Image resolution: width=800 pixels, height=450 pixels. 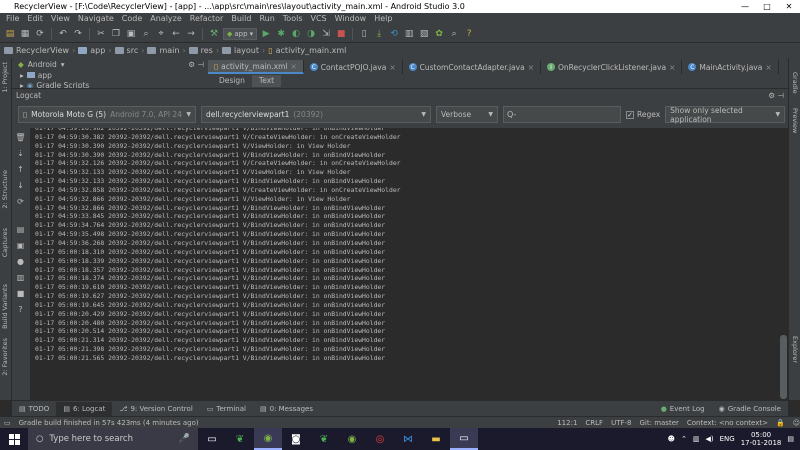 I want to click on project-view-mode: Android, so click(x=42, y=64).